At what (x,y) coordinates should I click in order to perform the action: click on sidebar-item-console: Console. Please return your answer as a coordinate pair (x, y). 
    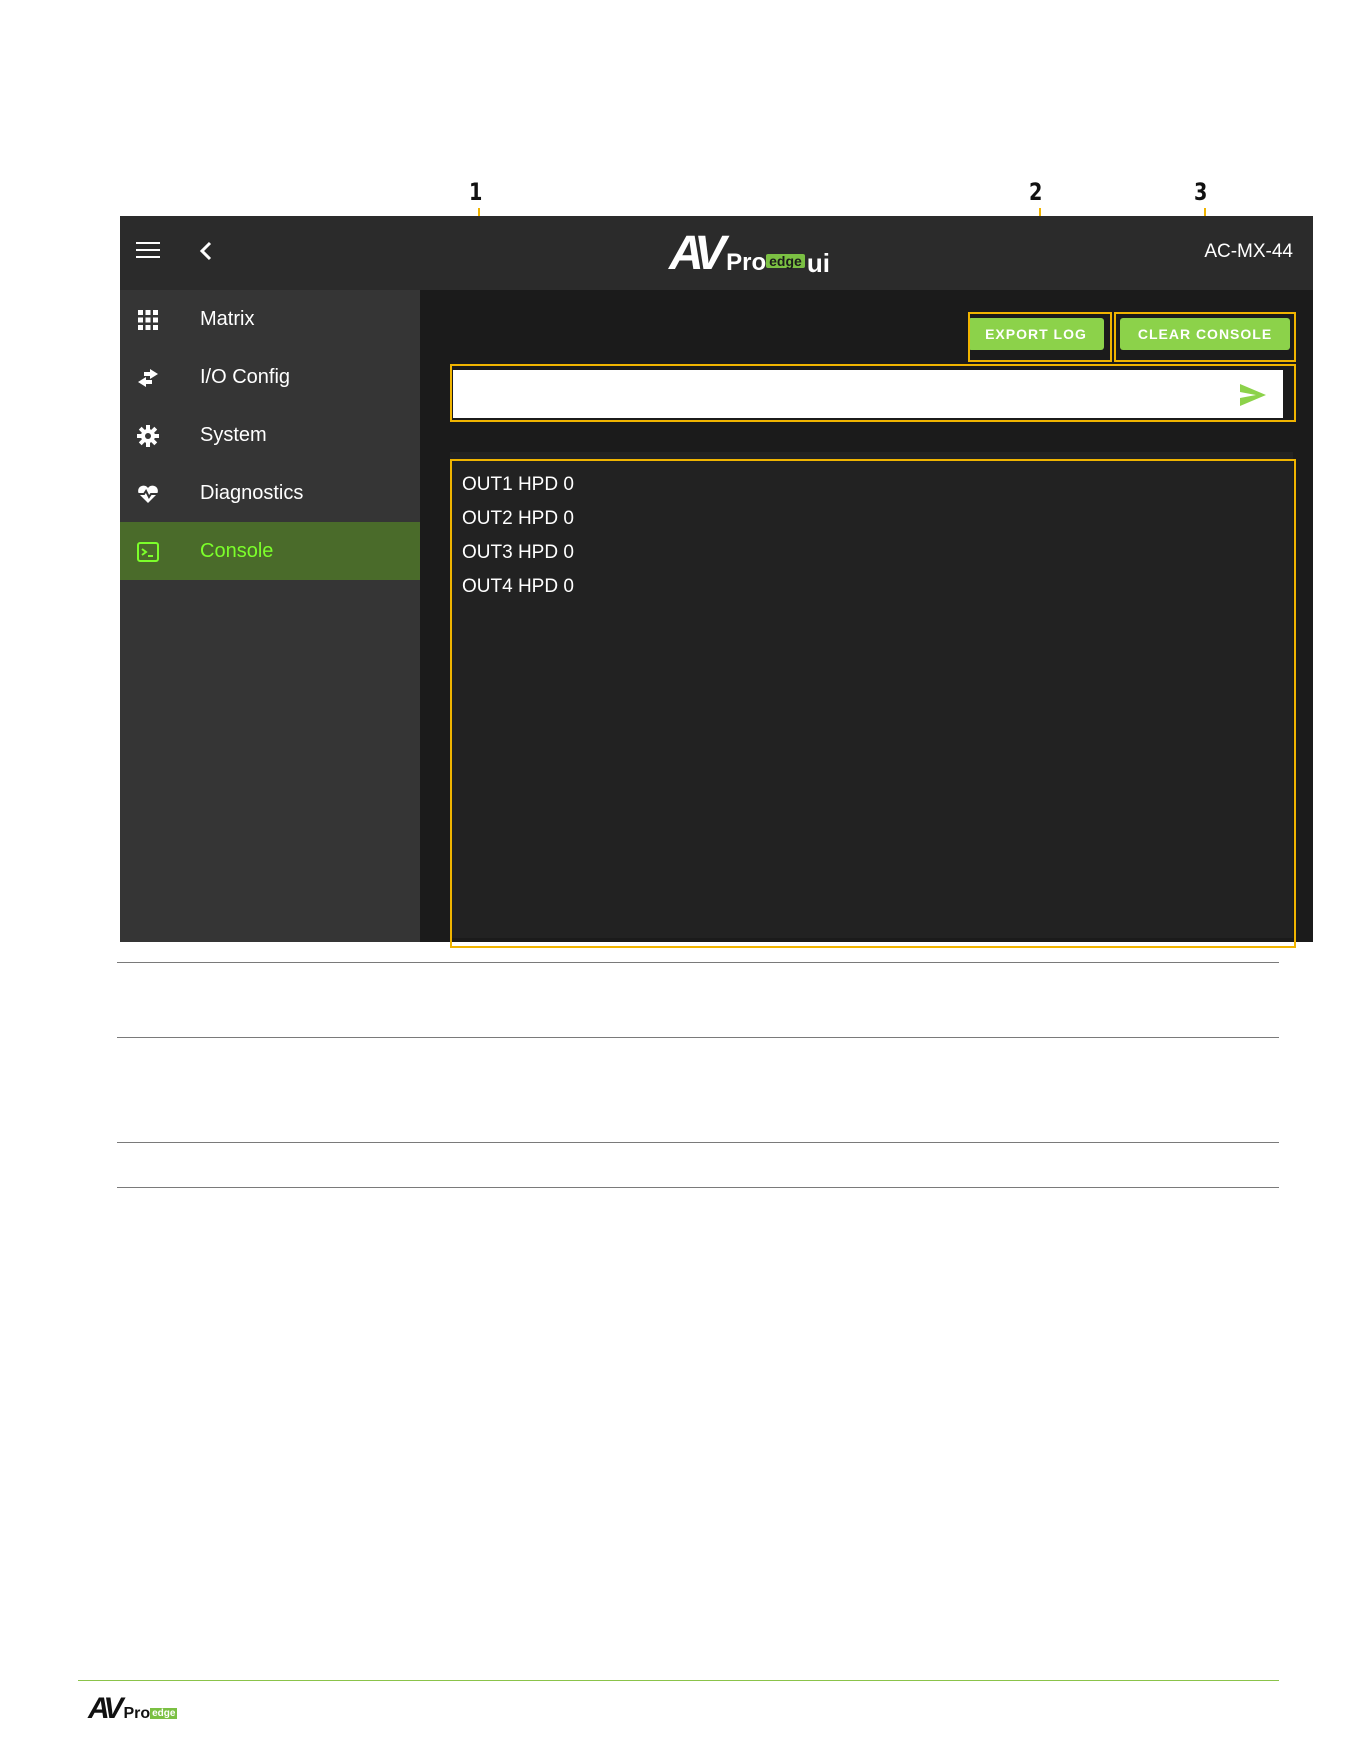
    Looking at the image, I should click on (270, 551).